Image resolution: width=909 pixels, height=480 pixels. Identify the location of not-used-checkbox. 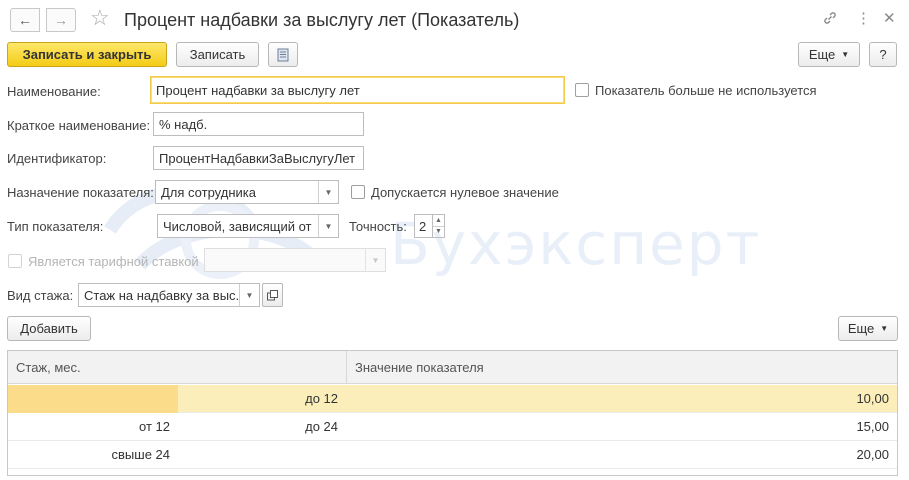
(582, 90).